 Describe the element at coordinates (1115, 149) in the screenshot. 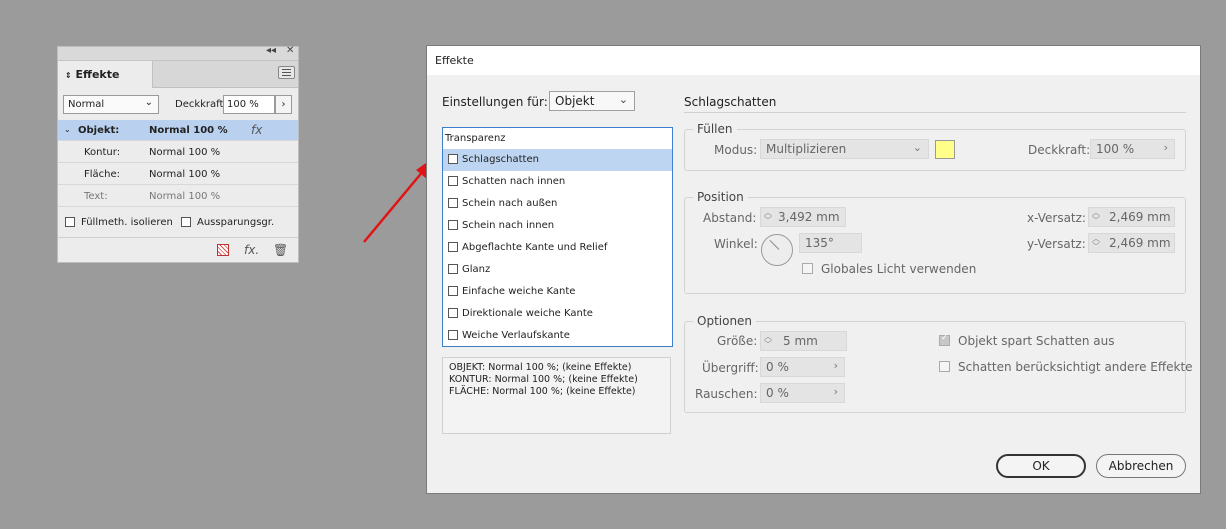

I see `fill-opacity-value: 100 %` at that location.